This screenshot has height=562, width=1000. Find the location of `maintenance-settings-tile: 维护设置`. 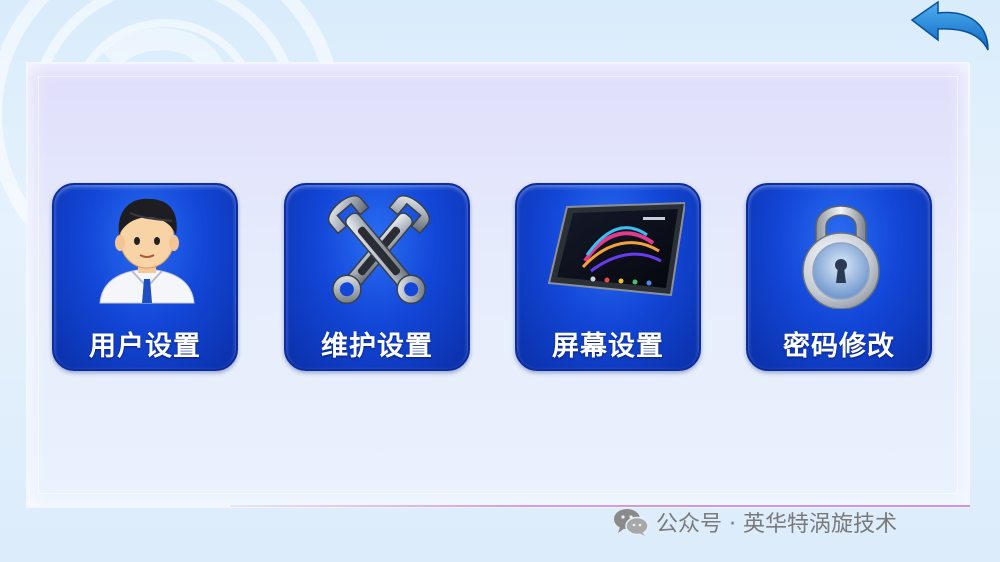

maintenance-settings-tile: 维护设置 is located at coordinates (377, 277).